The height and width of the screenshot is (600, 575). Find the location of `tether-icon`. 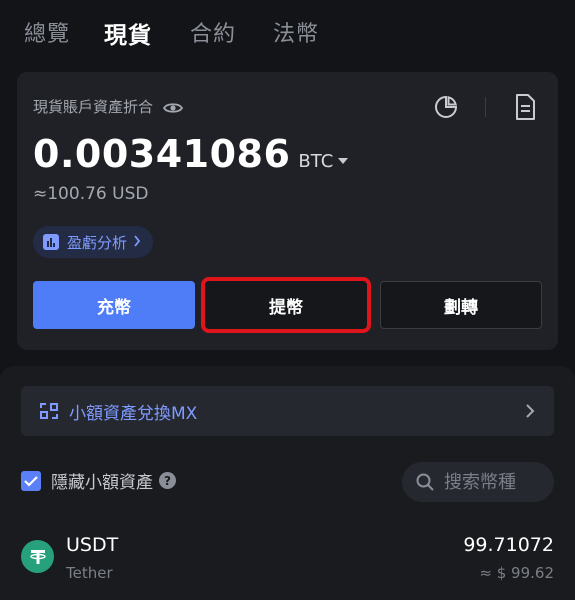

tether-icon is located at coordinates (37, 556).